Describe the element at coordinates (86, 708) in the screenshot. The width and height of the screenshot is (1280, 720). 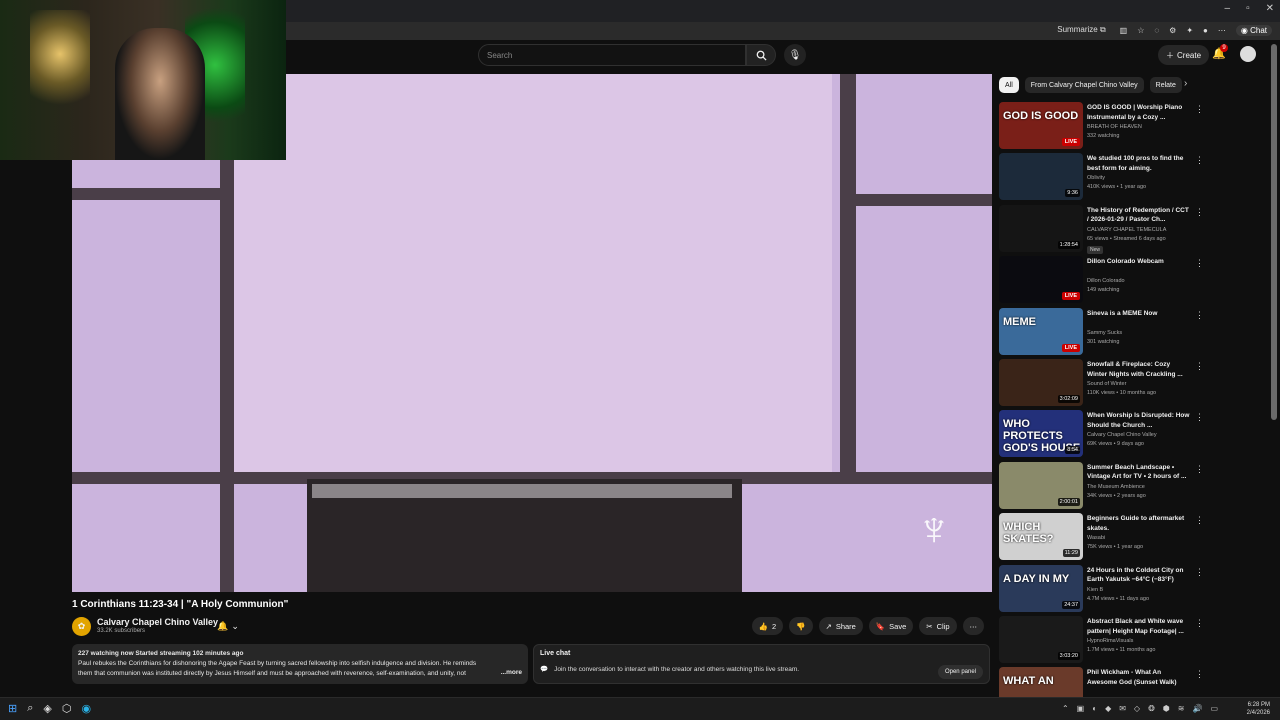
I see `edge-browser-icon: ◉` at that location.